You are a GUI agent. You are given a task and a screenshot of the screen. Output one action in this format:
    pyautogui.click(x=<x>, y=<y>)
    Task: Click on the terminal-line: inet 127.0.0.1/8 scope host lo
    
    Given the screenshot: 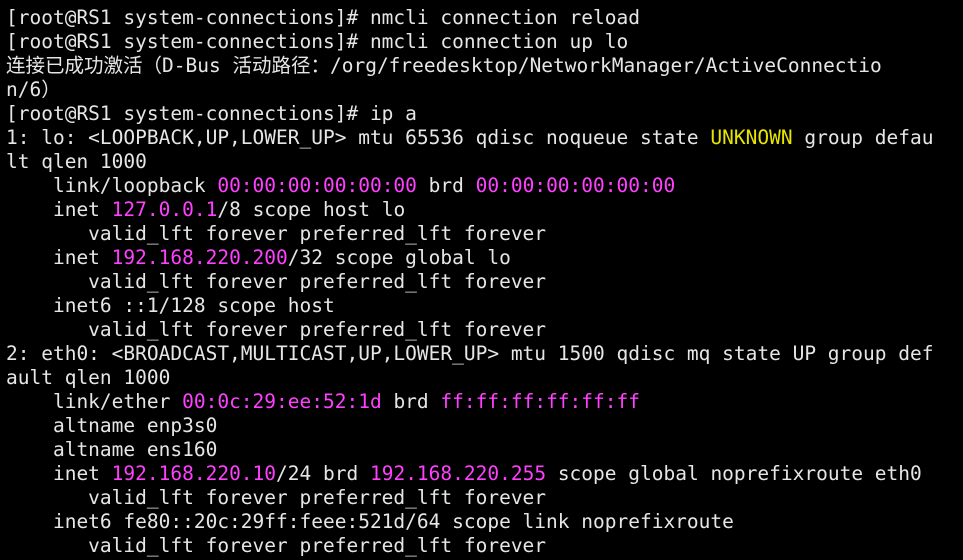 What is the action you would take?
    pyautogui.click(x=484, y=210)
    